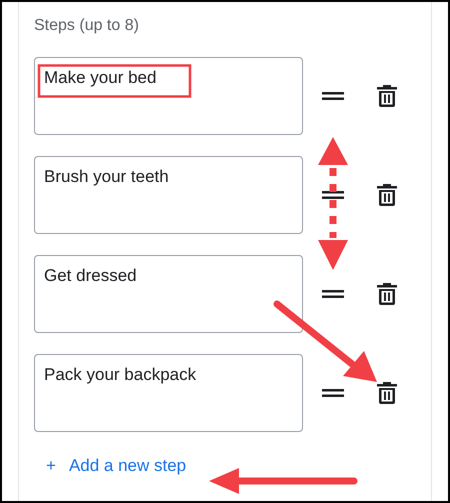 This screenshot has height=503, width=450. Describe the element at coordinates (168, 195) in the screenshot. I see `step-field: Brush your teeth` at that location.